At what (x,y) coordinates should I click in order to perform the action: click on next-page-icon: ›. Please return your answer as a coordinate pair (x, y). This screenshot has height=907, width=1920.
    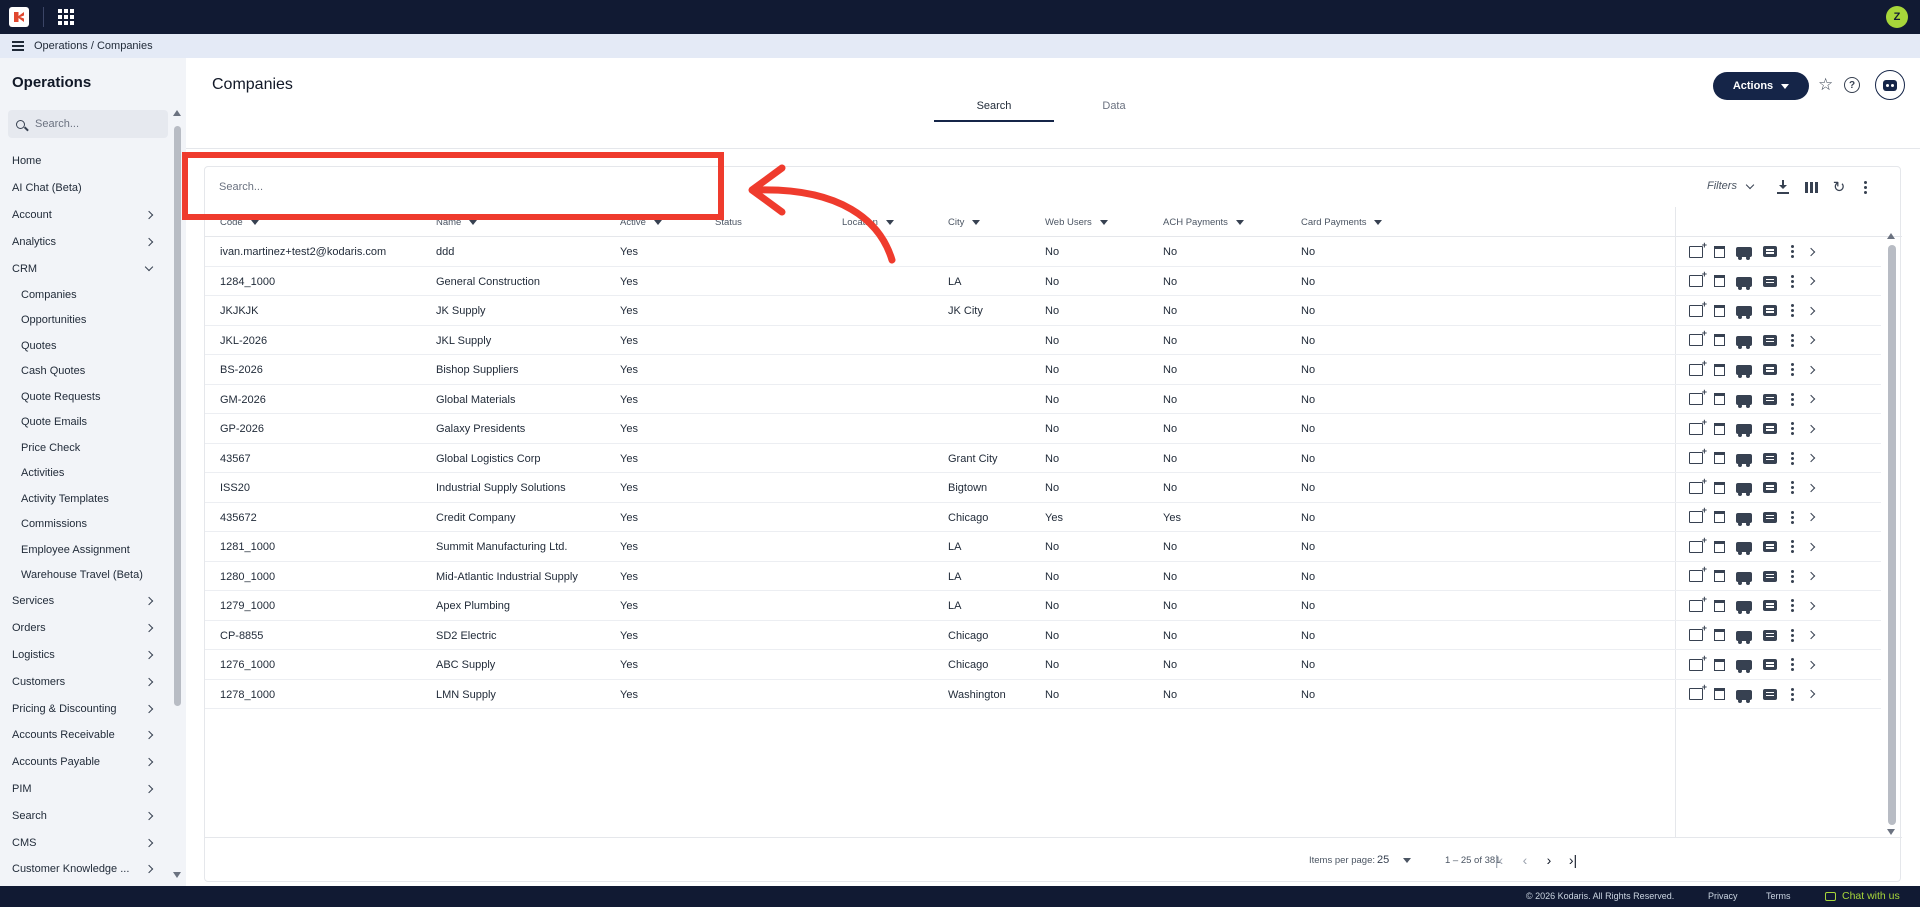
    Looking at the image, I should click on (1549, 860).